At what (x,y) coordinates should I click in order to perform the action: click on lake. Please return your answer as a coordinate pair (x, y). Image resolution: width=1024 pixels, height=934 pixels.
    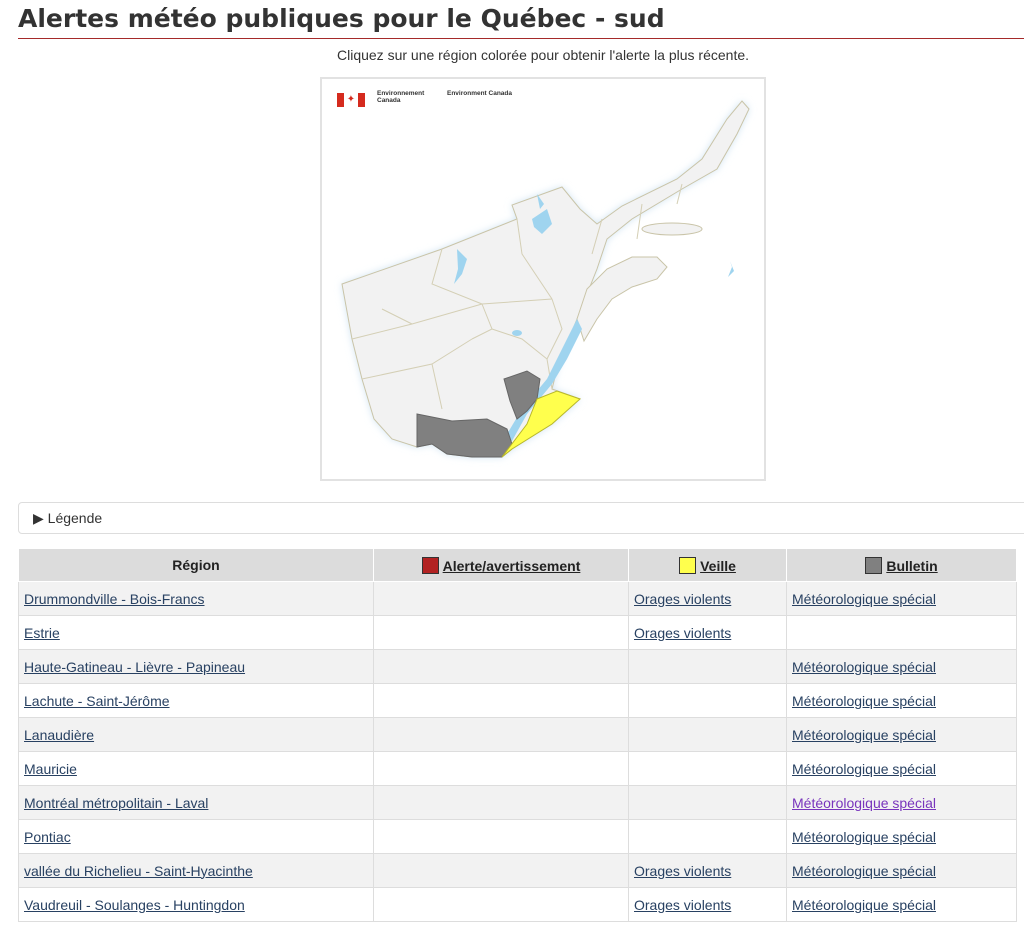
    Looking at the image, I should click on (517, 333).